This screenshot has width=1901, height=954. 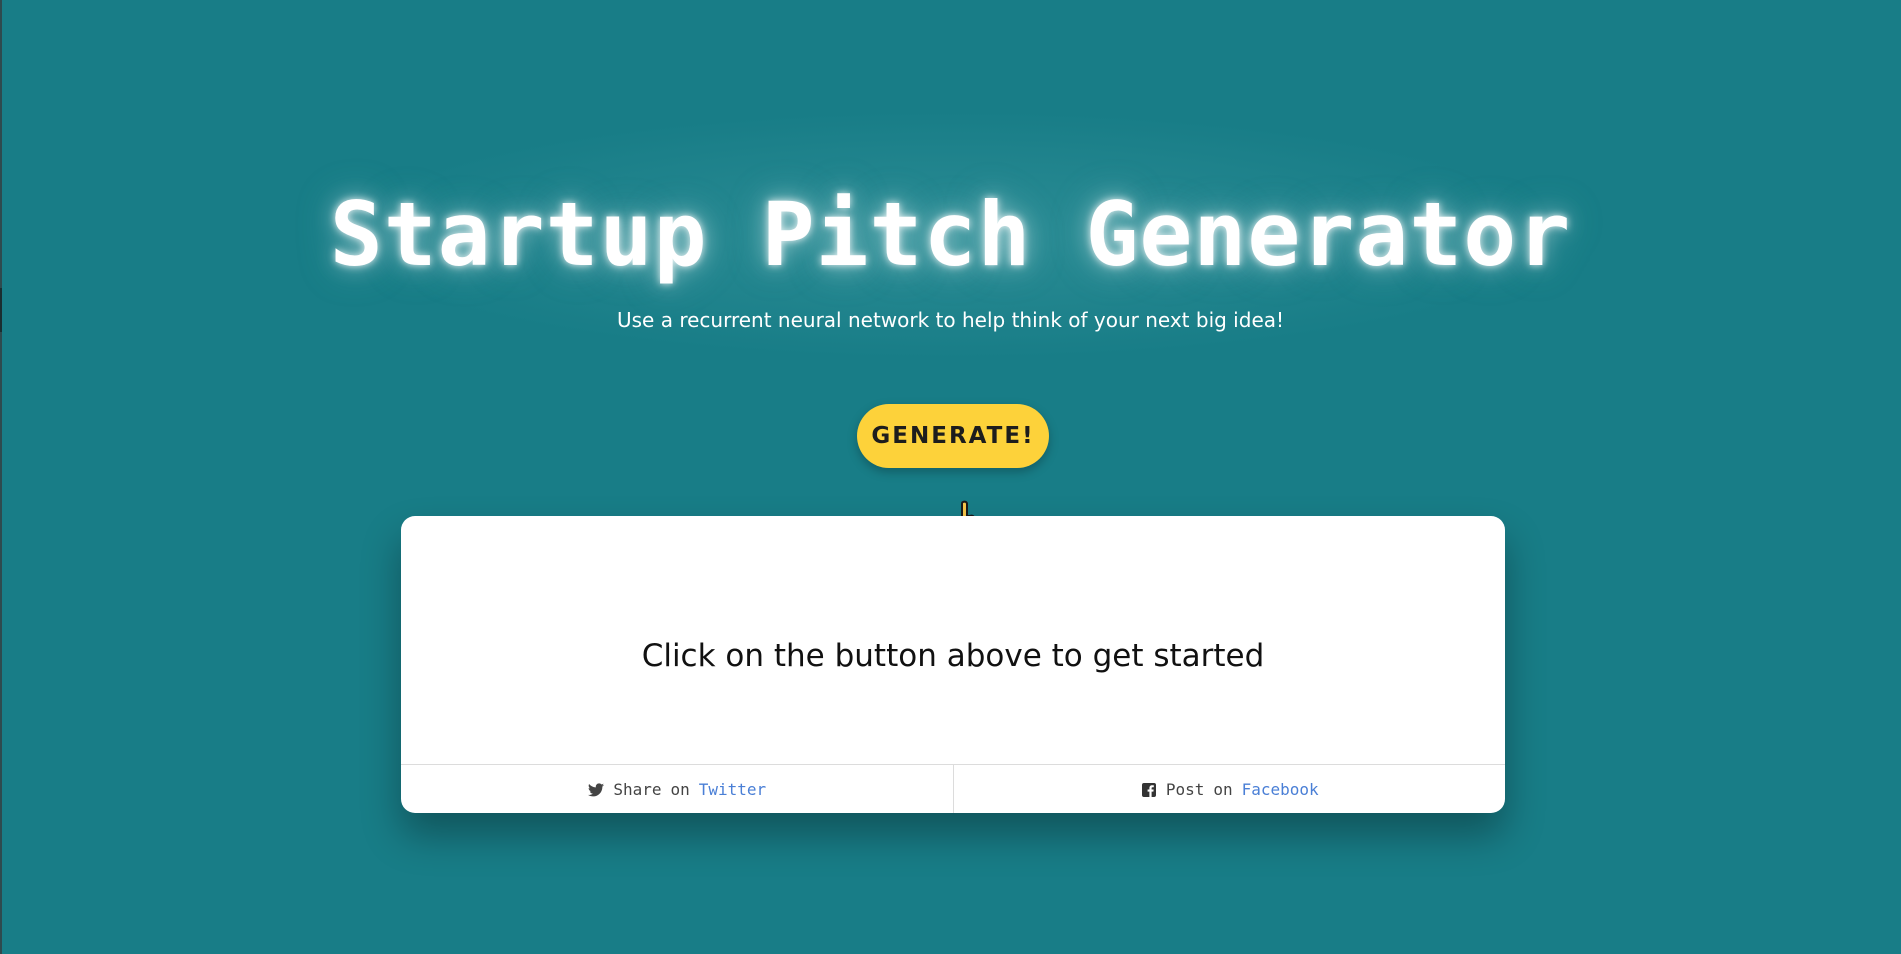 I want to click on share-twitter-button: Share on Twitter, so click(x=677, y=789).